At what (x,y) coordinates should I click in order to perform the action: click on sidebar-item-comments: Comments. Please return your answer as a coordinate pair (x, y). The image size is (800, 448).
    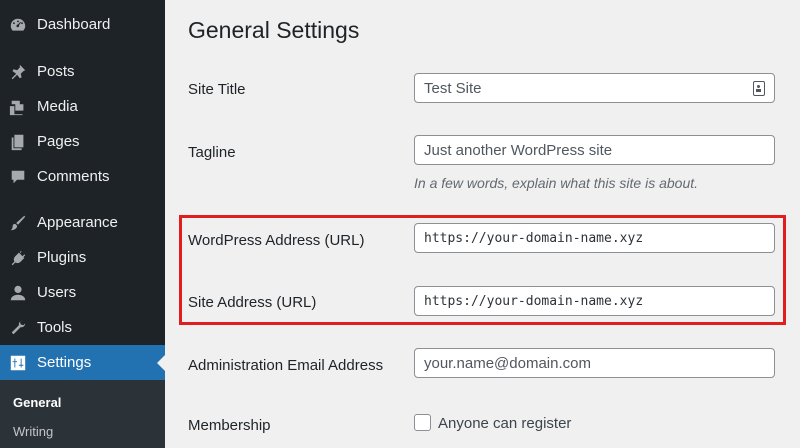
    Looking at the image, I should click on (82, 176).